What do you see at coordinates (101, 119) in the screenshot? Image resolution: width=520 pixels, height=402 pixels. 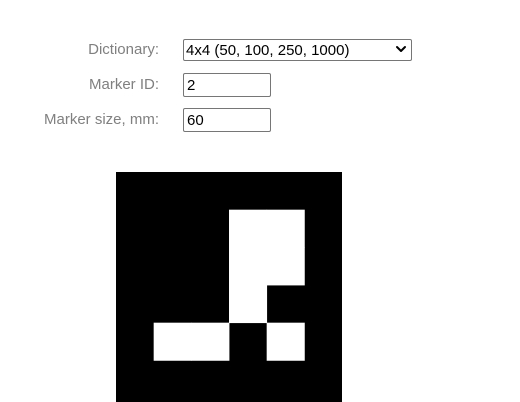 I see `marker-size-label: Marker size, mm:` at bounding box center [101, 119].